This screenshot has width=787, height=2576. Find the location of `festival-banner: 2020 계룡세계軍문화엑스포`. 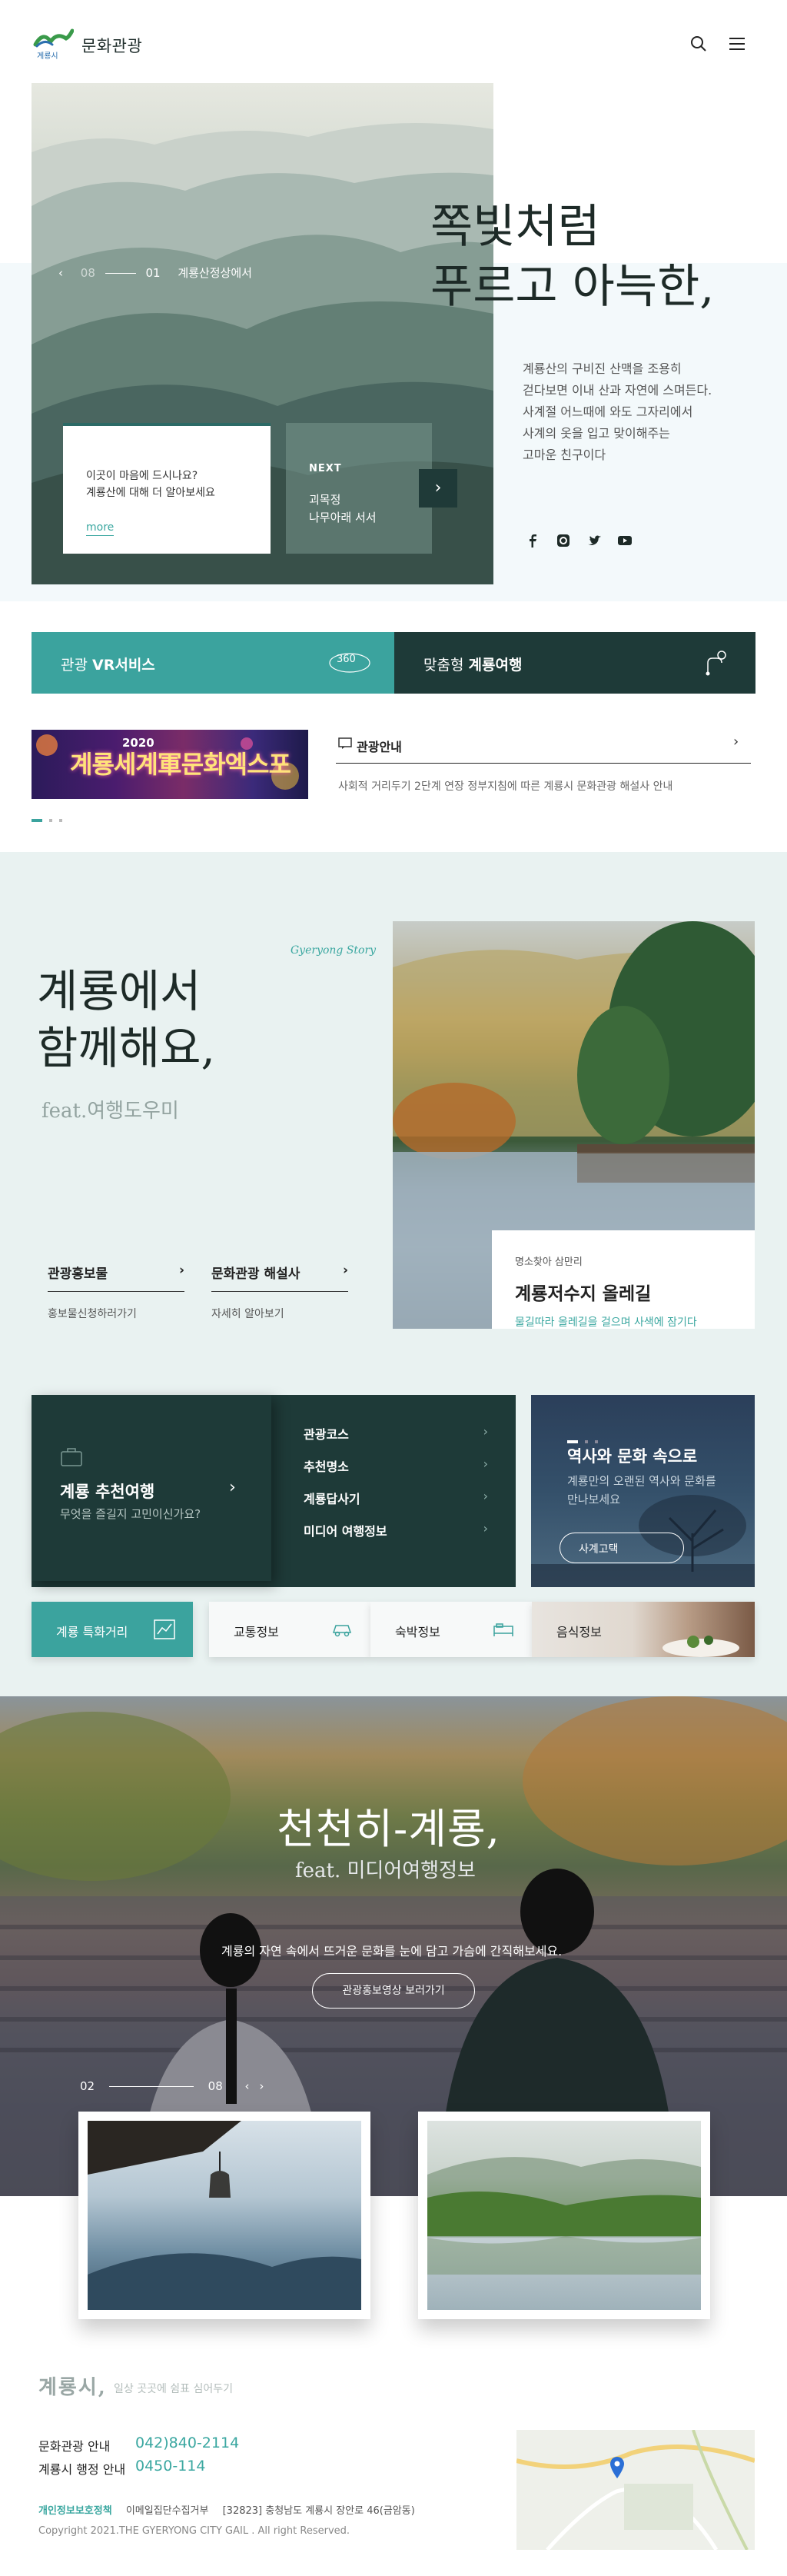

festival-banner: 2020 계룡세계軍문화엑스포 is located at coordinates (170, 765).